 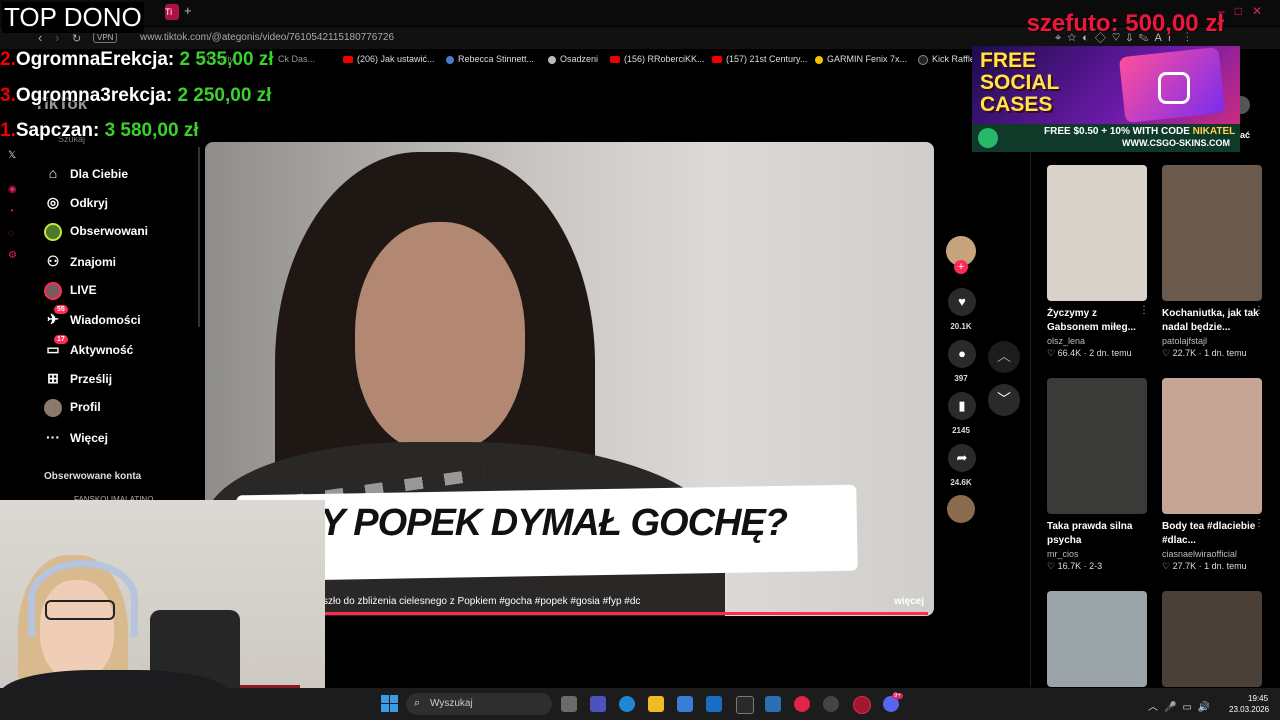 What do you see at coordinates (86, 176) in the screenshot?
I see `nav-dla-ciebie: ⌂ Dla Ciebie` at bounding box center [86, 176].